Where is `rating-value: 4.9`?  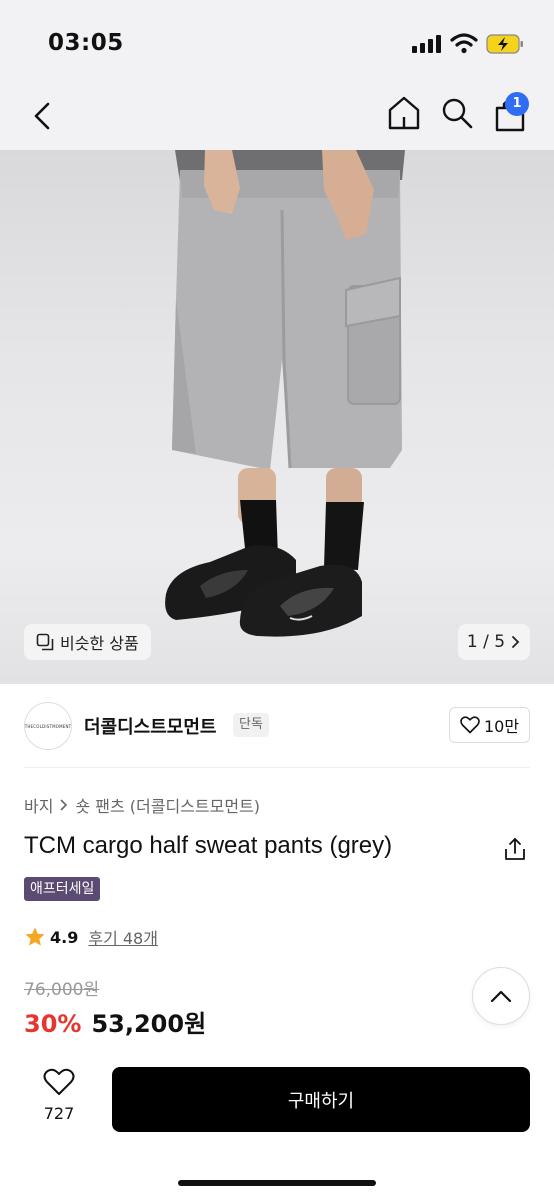 rating-value: 4.9 is located at coordinates (64, 937).